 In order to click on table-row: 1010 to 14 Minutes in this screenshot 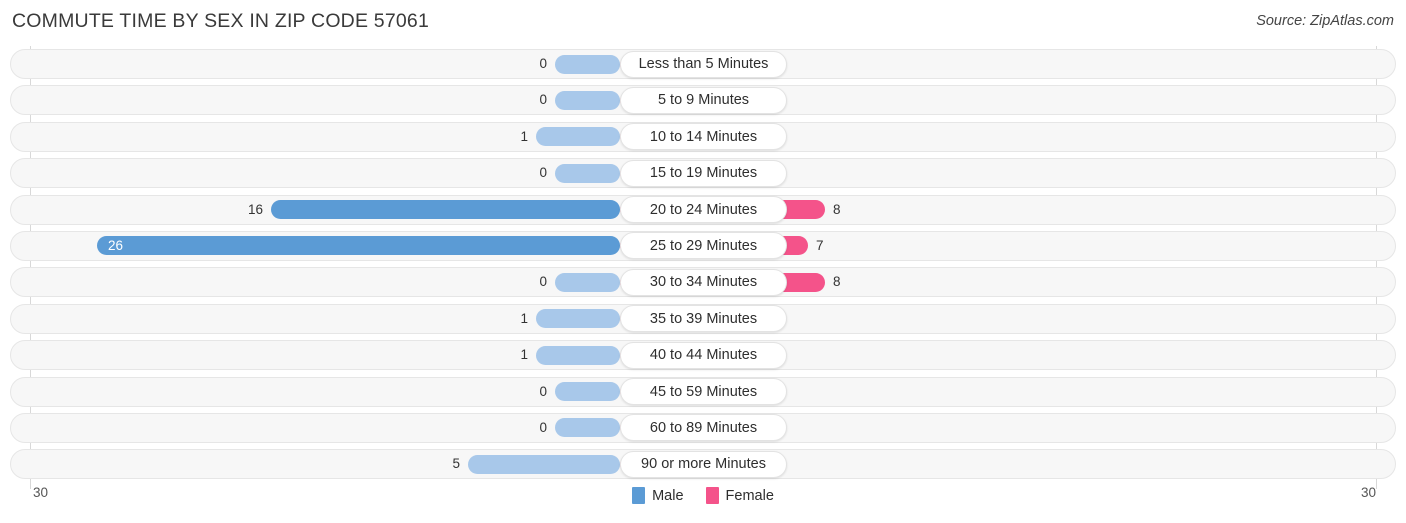, I will do `click(703, 137)`.